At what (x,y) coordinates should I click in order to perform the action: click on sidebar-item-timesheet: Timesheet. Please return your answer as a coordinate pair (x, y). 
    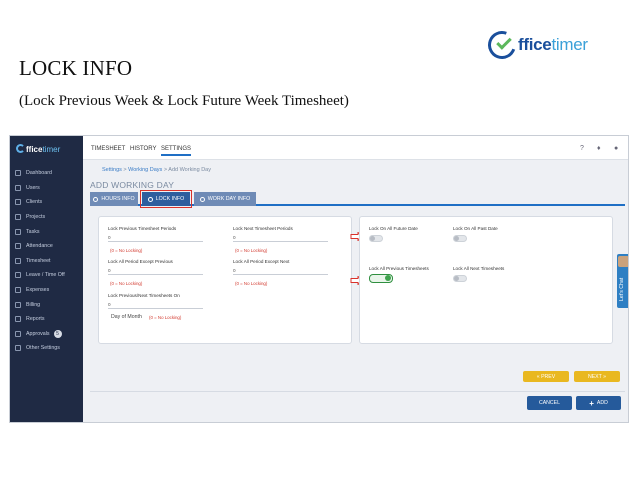
    Looking at the image, I should click on (46, 261).